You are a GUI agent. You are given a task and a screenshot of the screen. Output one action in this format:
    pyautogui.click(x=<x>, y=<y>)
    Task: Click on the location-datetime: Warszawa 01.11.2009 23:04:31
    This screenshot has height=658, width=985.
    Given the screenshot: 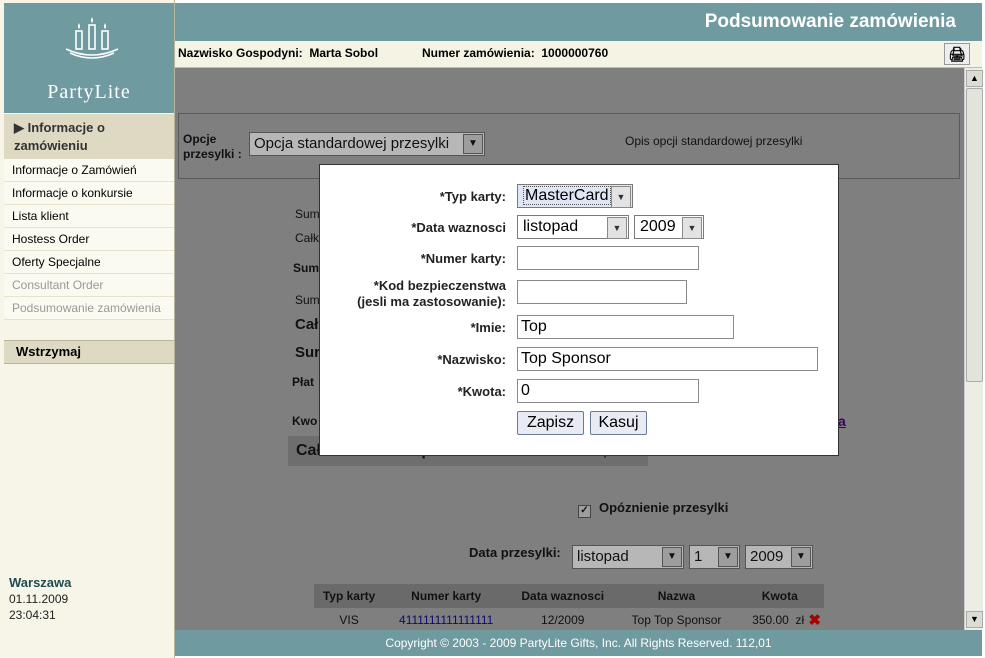 What is the action you would take?
    pyautogui.click(x=40, y=599)
    